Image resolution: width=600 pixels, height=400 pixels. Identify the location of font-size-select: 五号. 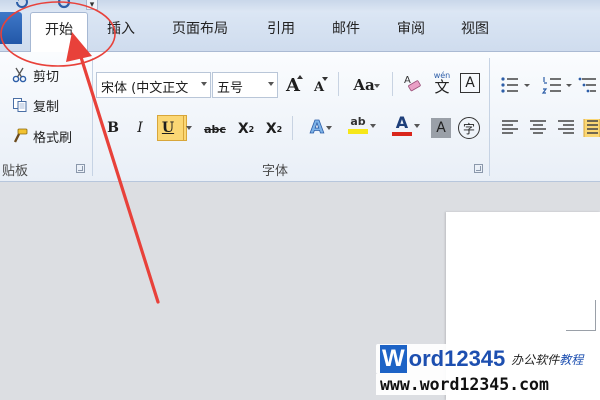
(245, 85).